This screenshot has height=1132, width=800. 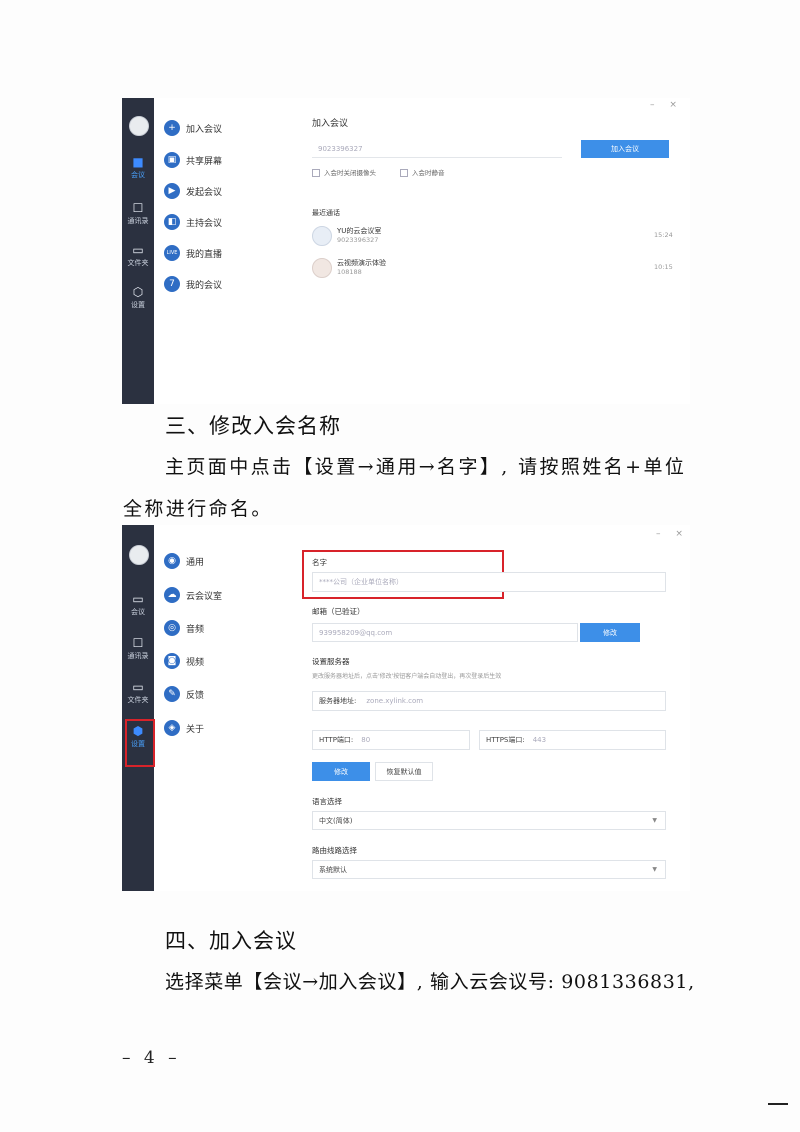 What do you see at coordinates (358, 240) in the screenshot?
I see `recent-call-id: 9023396327` at bounding box center [358, 240].